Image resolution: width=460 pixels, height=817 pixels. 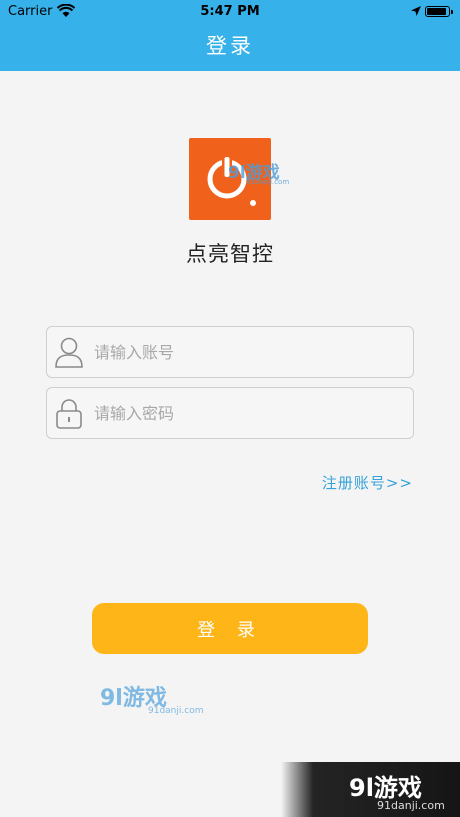 I want to click on status-bar: Carrier 5:47 PM, so click(x=230, y=12).